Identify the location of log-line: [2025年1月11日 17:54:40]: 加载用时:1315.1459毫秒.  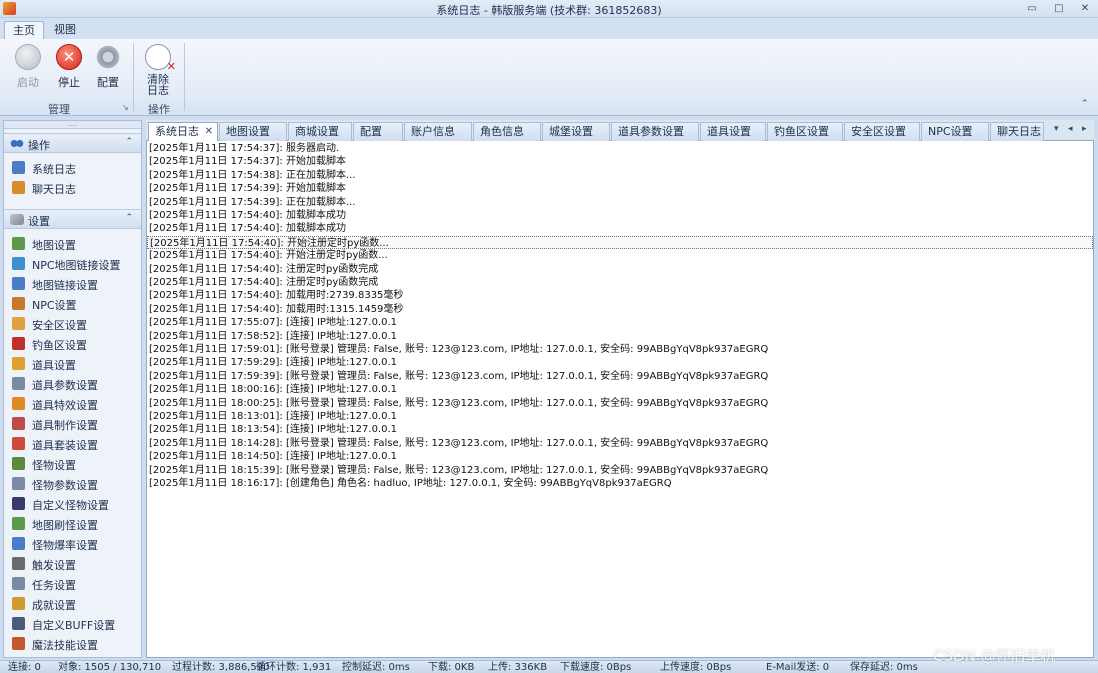
(276, 309).